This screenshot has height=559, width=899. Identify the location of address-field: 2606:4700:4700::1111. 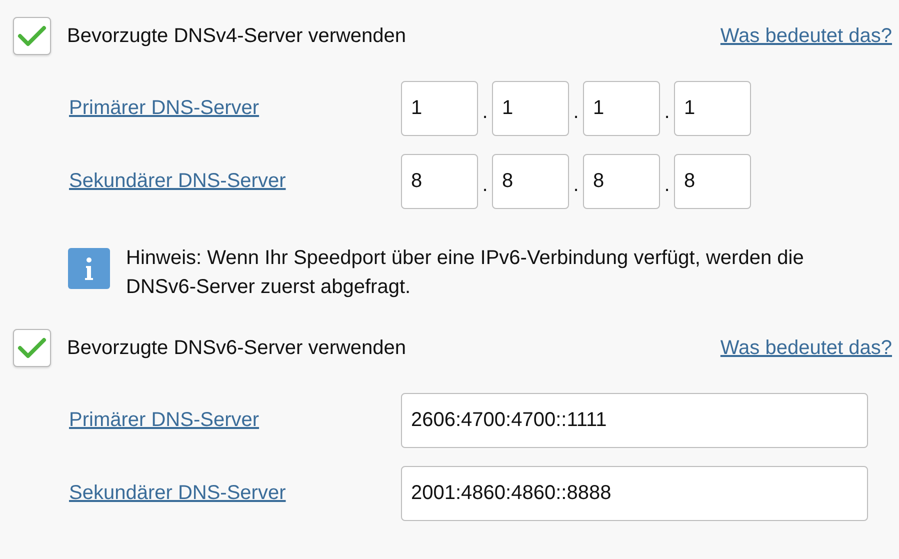
(634, 420).